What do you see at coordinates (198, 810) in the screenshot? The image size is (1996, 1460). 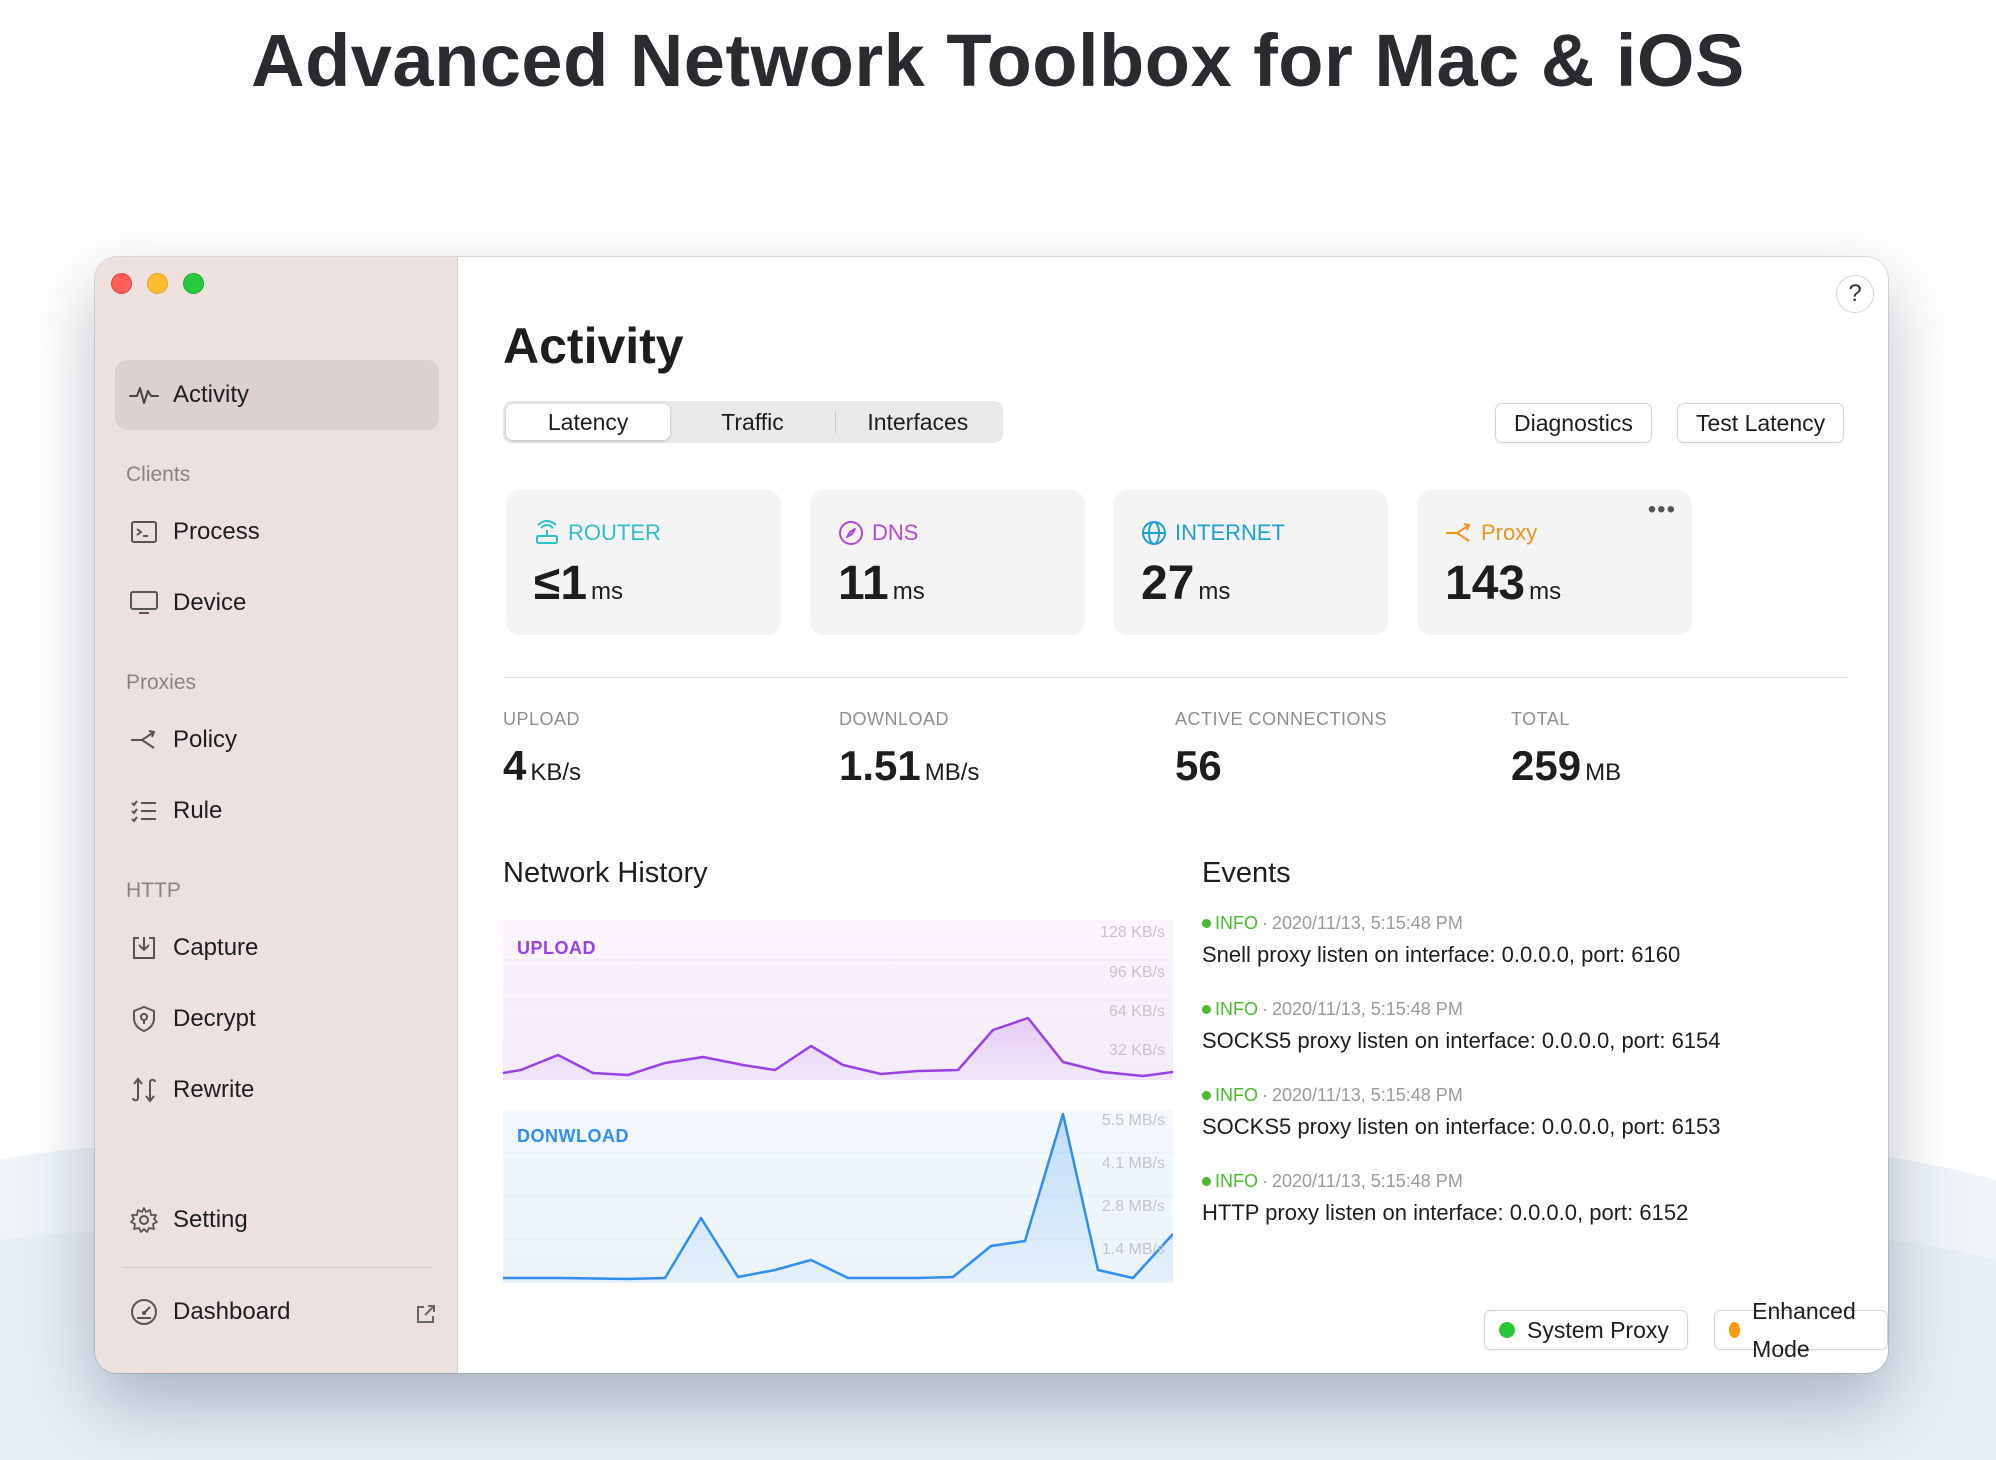 I see `sidebar-item-label: Rule` at bounding box center [198, 810].